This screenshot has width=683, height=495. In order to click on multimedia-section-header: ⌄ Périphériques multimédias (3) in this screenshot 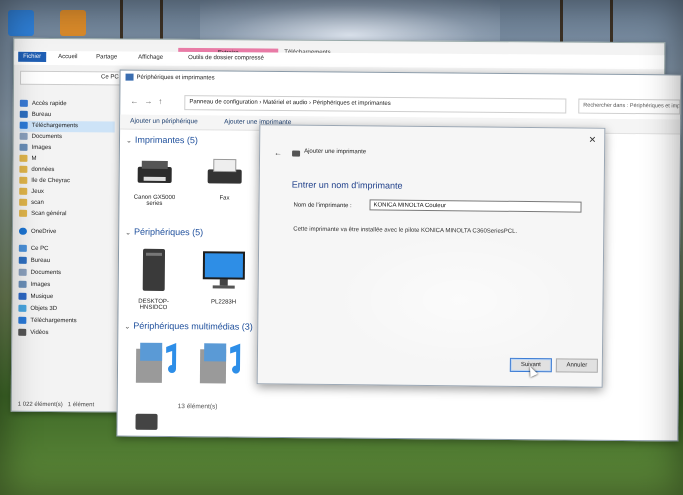, I will do `click(188, 326)`.